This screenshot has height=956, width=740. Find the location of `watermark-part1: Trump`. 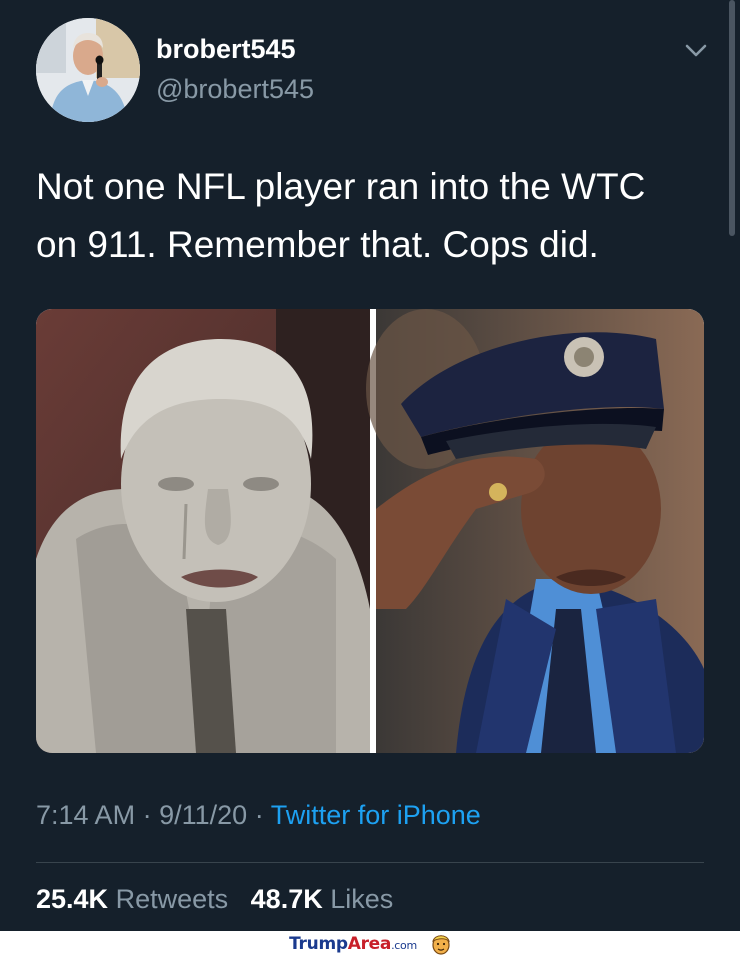

watermark-part1: Trump is located at coordinates (318, 943).